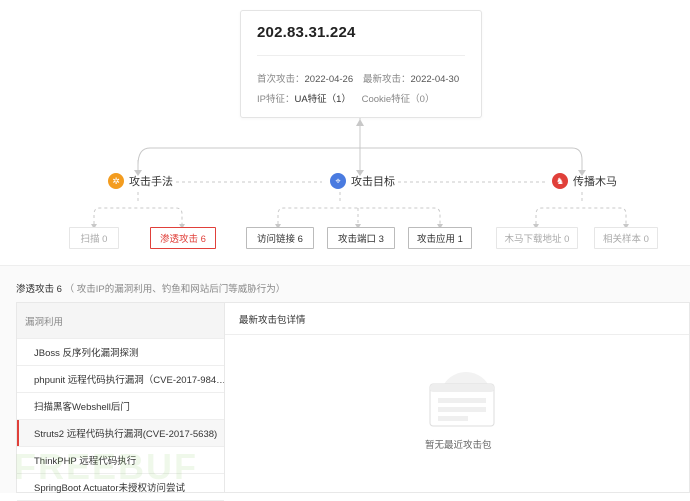 This screenshot has width=690, height=501. I want to click on detail-title-text: 渗透攻击 6, so click(39, 289).